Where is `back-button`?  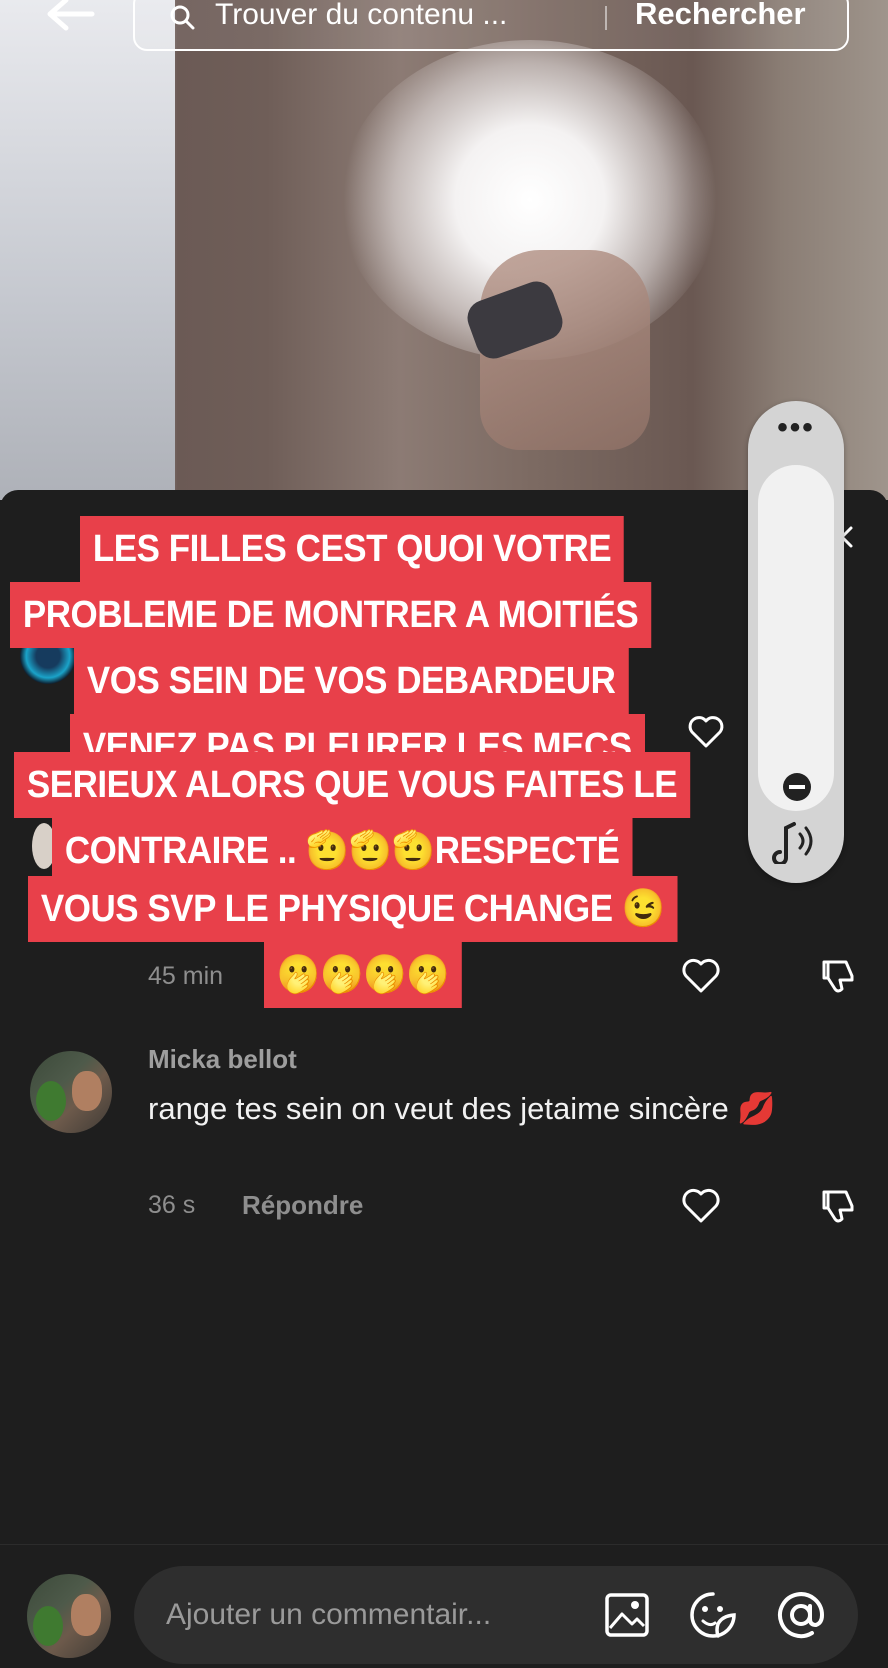 back-button is located at coordinates (70, 16).